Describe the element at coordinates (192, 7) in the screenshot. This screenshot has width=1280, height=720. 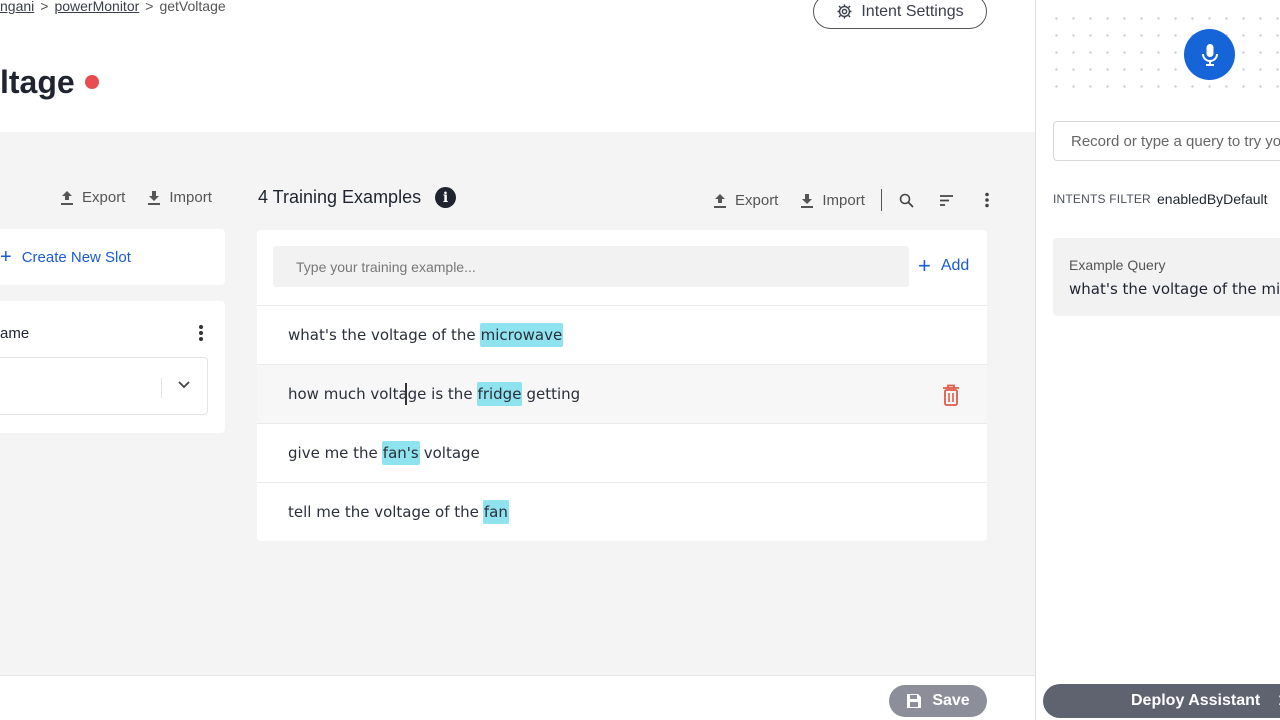
I see `breadcrumb-item-intent: getVoltage` at that location.